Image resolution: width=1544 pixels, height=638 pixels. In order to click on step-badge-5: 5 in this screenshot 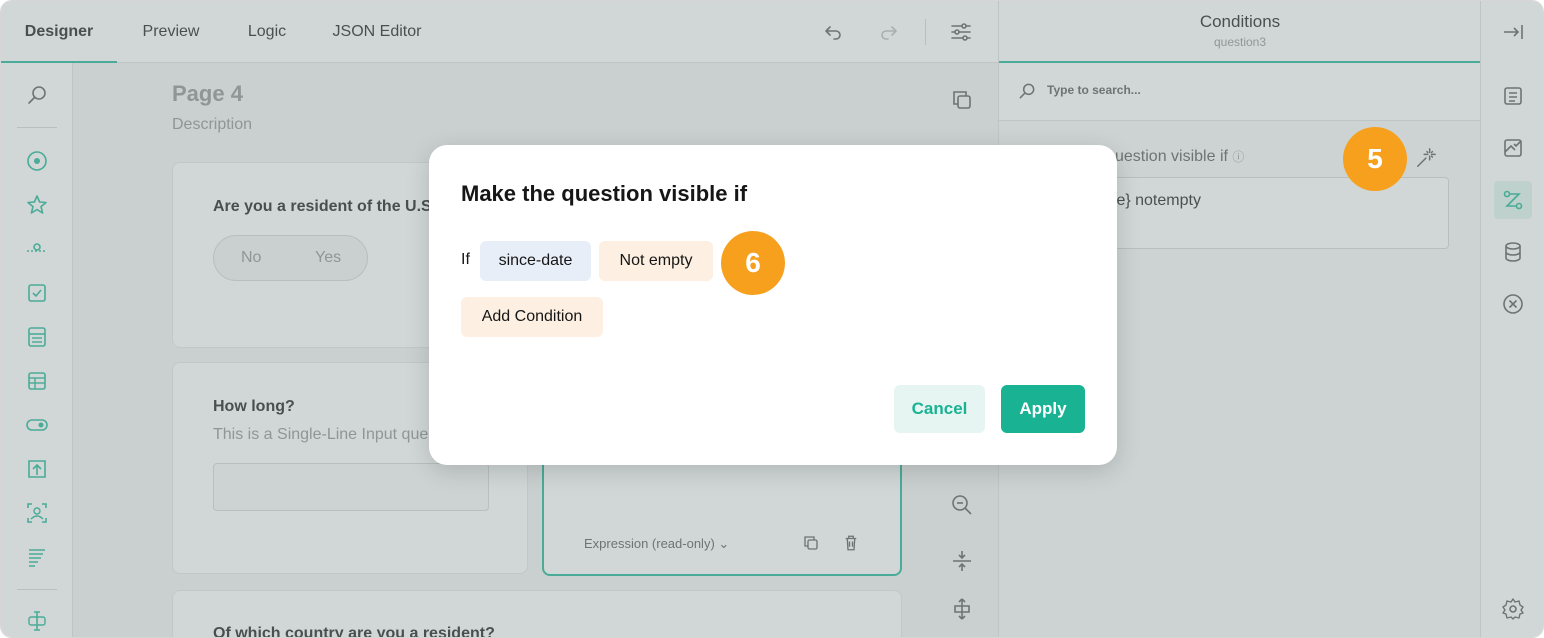, I will do `click(1375, 159)`.